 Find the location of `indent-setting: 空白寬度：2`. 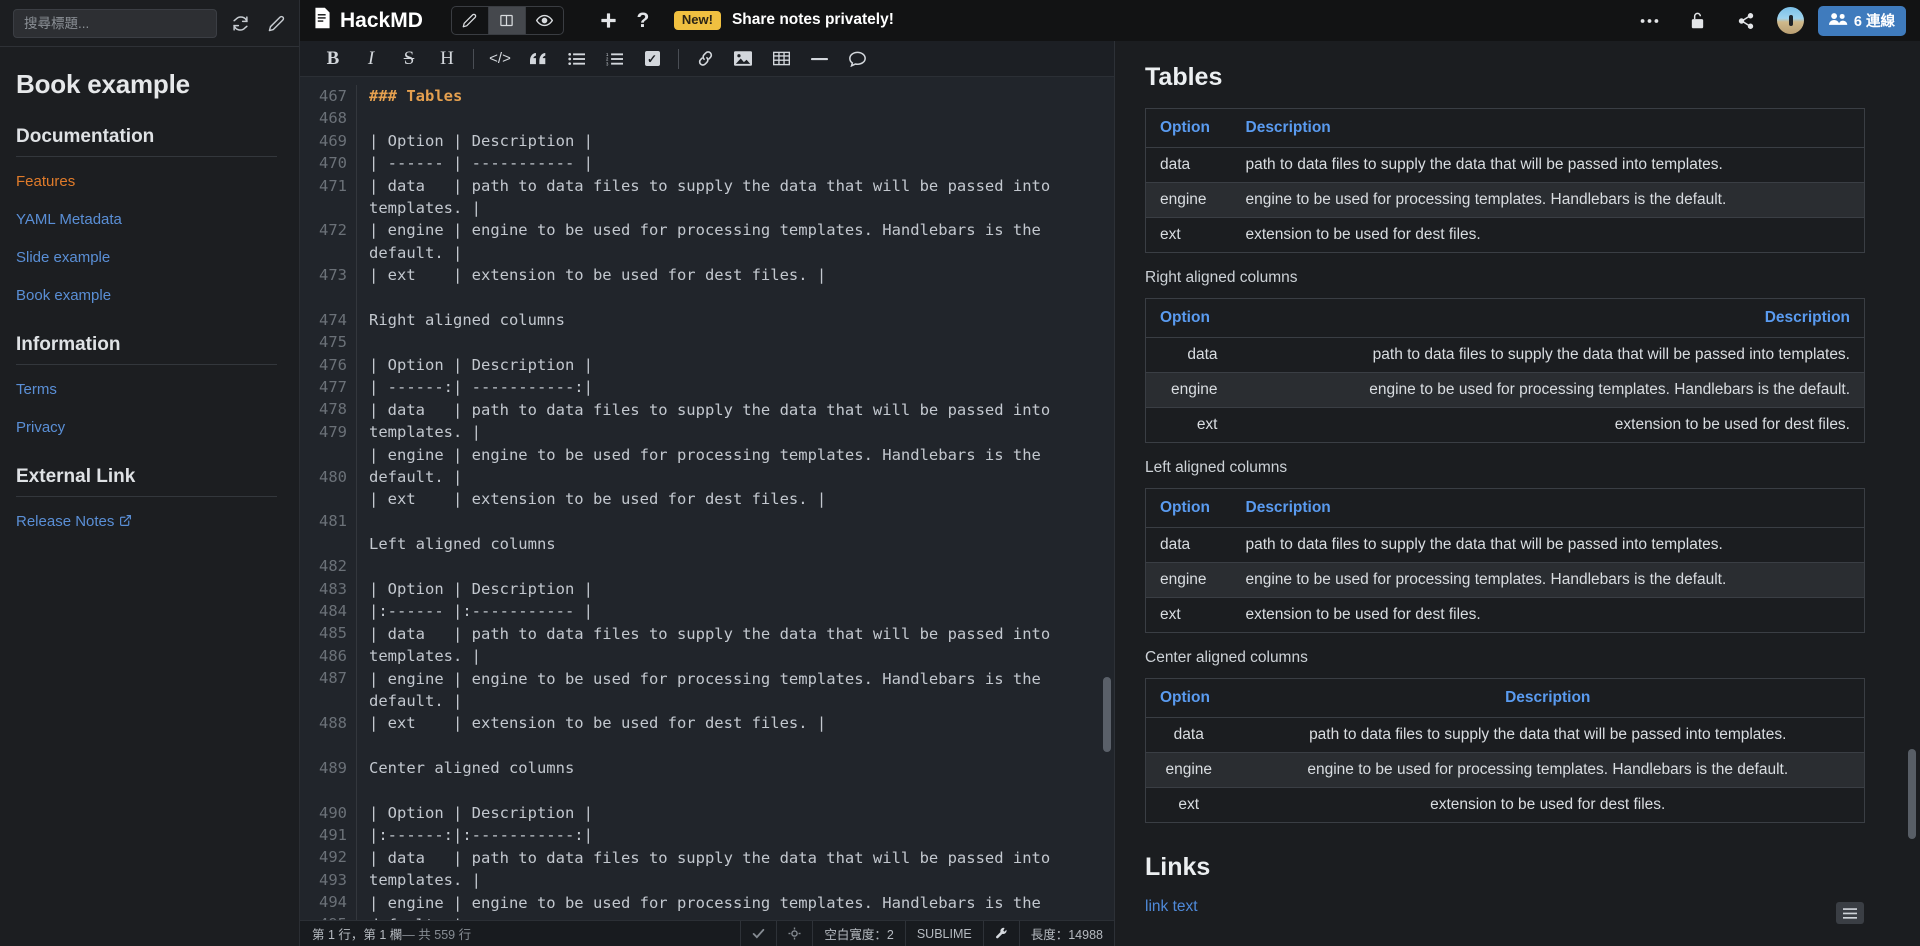

indent-setting: 空白寬度：2 is located at coordinates (858, 933).